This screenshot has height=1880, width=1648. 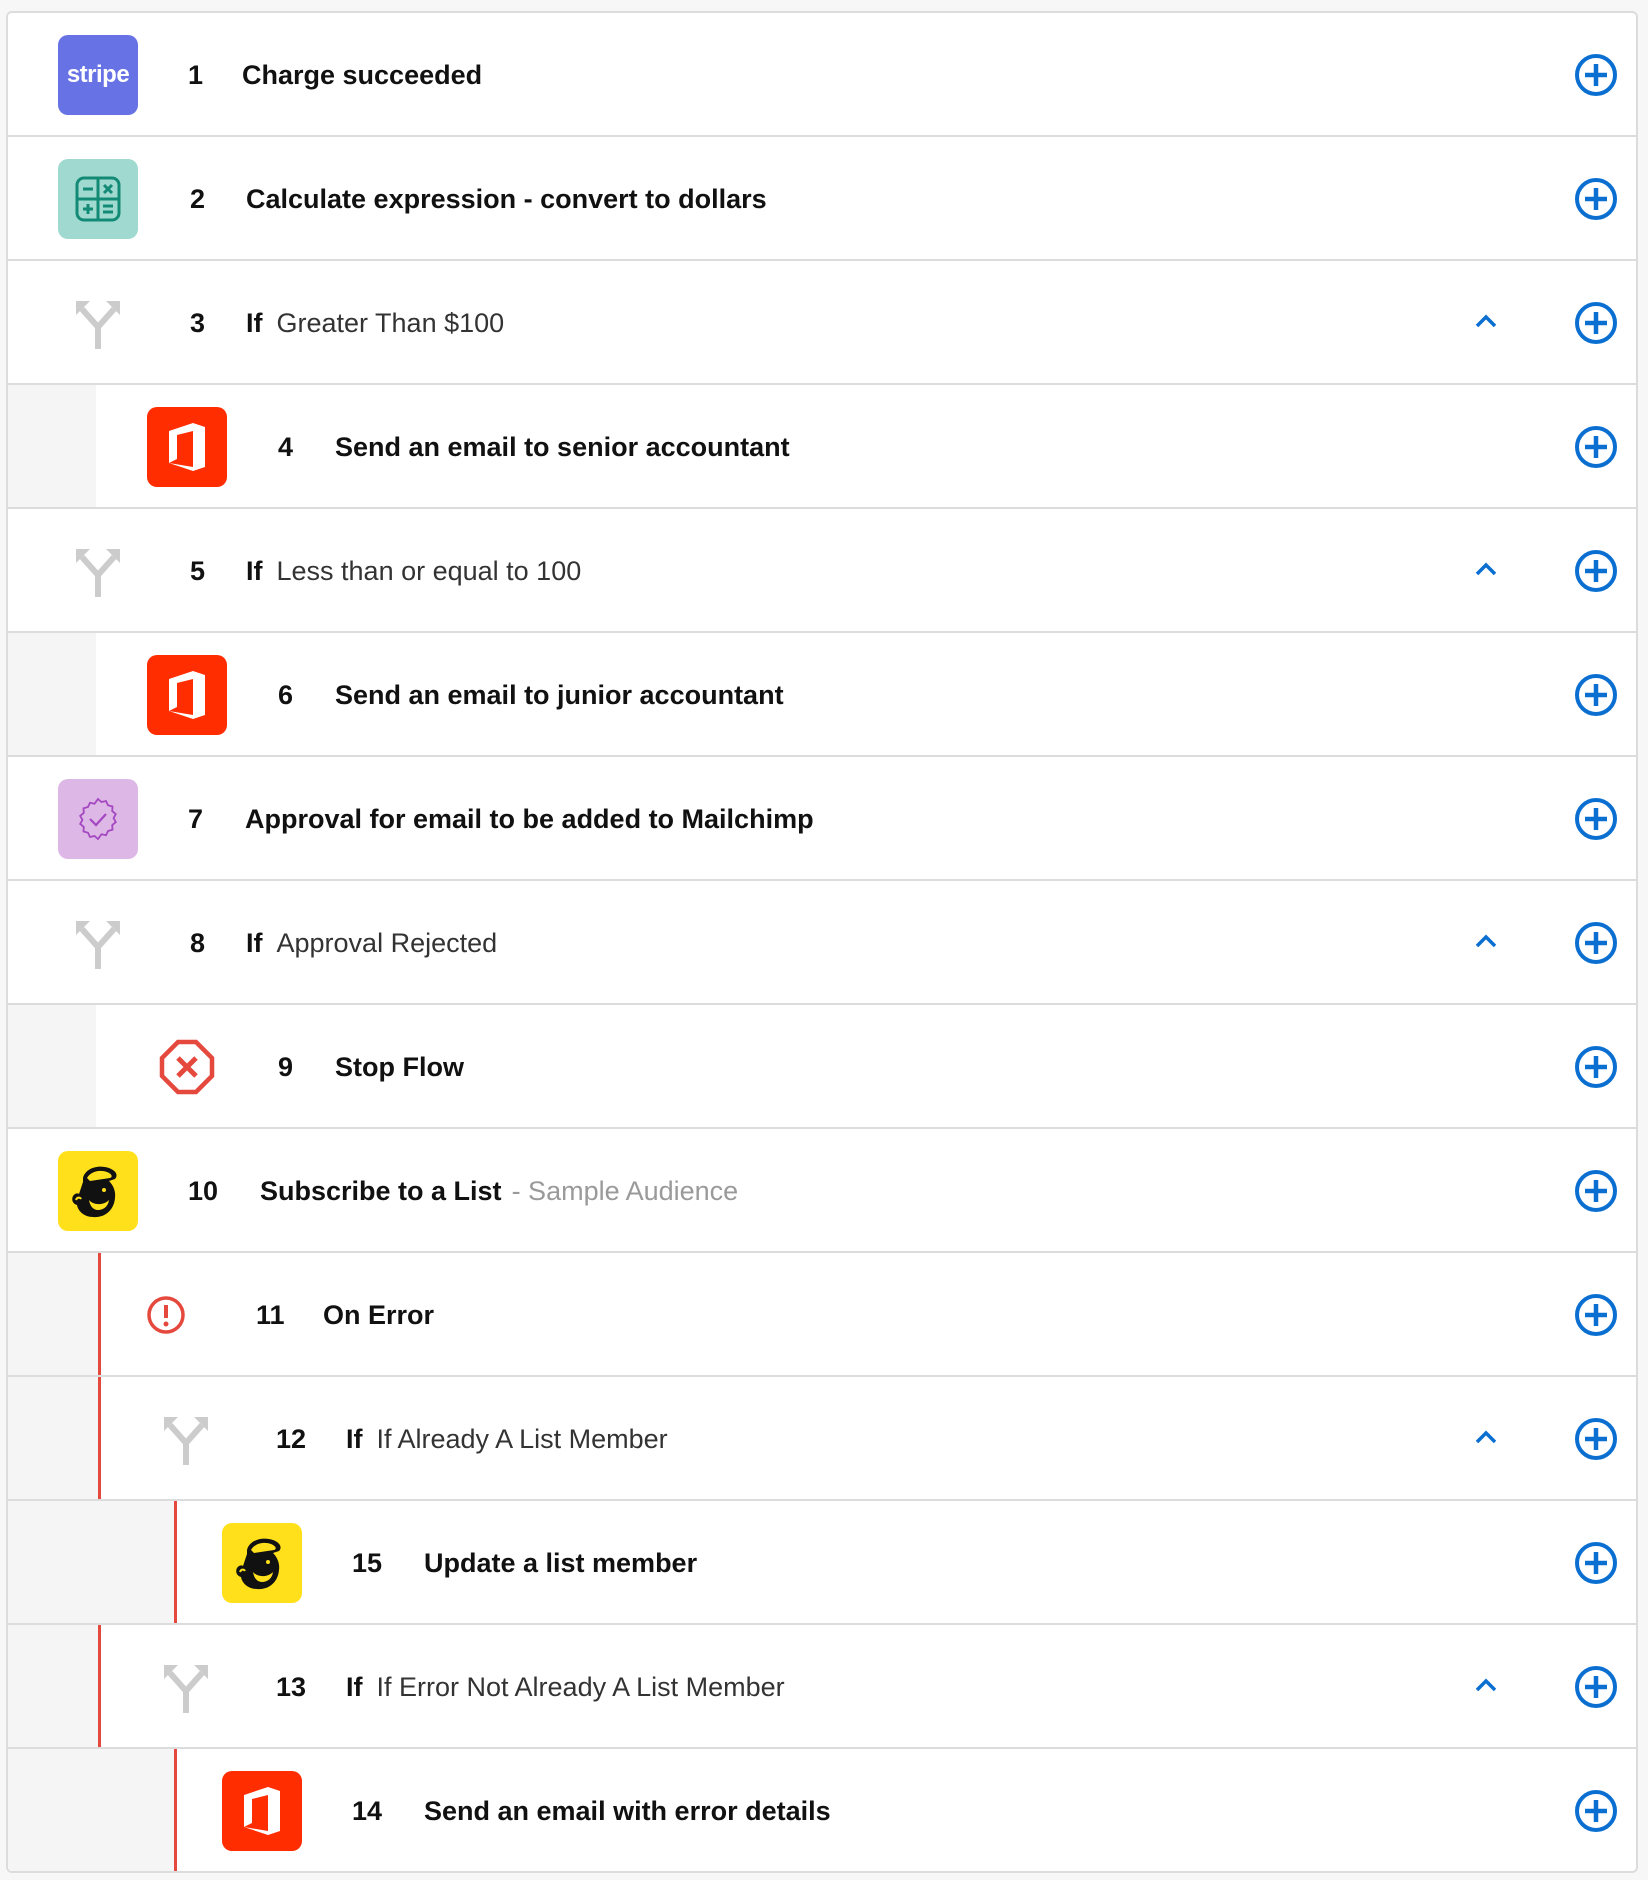 What do you see at coordinates (507, 1439) in the screenshot?
I see `step-title: If If Already A List Member` at bounding box center [507, 1439].